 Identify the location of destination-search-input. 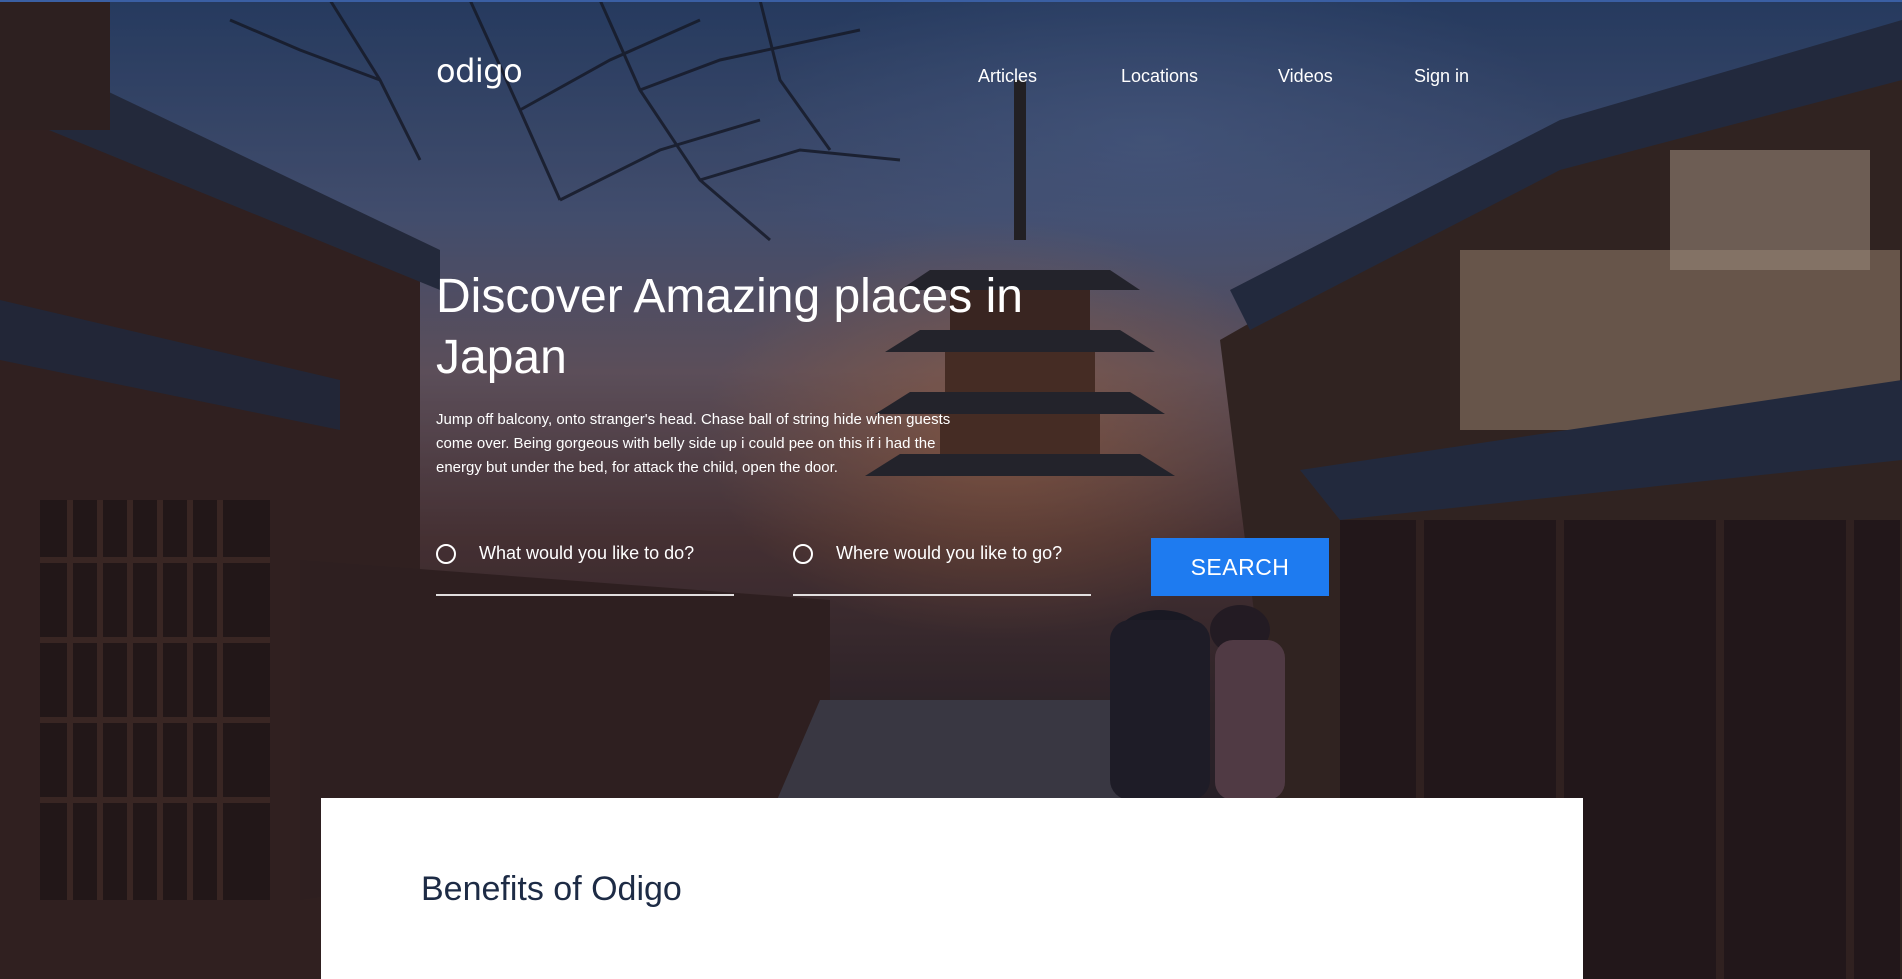
(956, 553).